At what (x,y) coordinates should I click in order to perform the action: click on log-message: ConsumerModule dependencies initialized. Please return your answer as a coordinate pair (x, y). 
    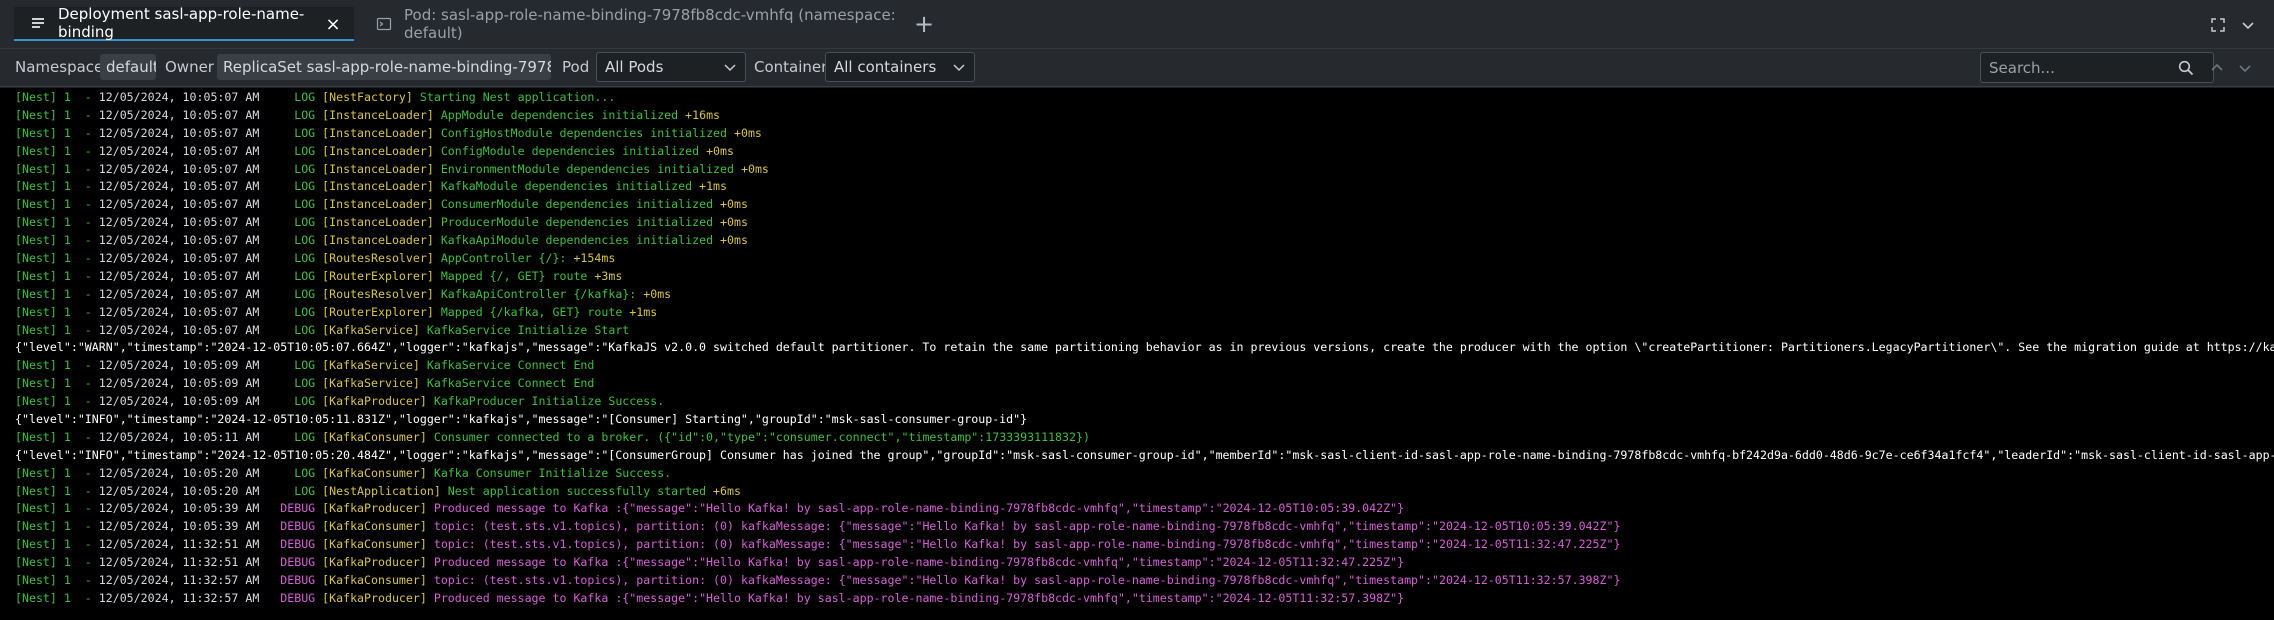
    Looking at the image, I should click on (573, 204).